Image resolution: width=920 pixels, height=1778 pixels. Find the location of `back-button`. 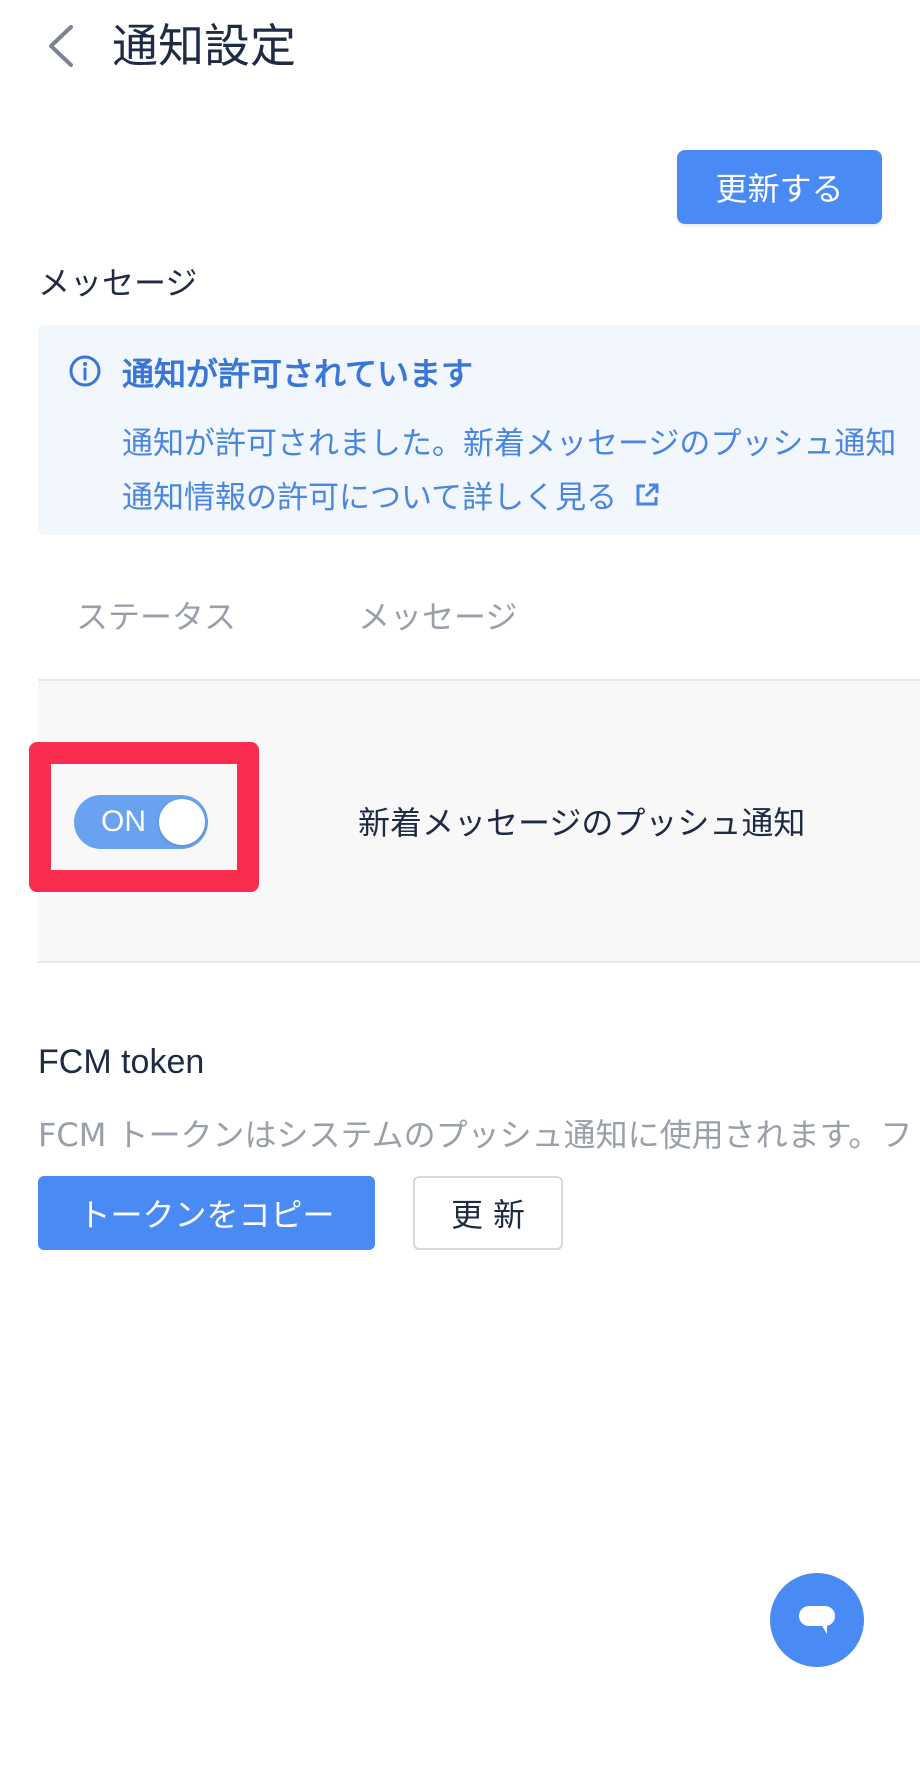

back-button is located at coordinates (60, 46).